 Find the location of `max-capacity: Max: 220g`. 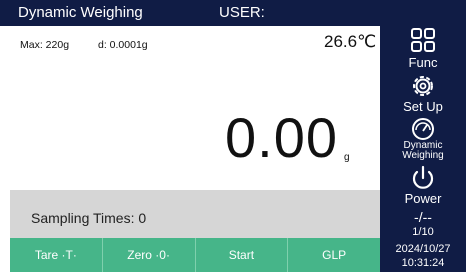

max-capacity: Max: 220g is located at coordinates (45, 45).